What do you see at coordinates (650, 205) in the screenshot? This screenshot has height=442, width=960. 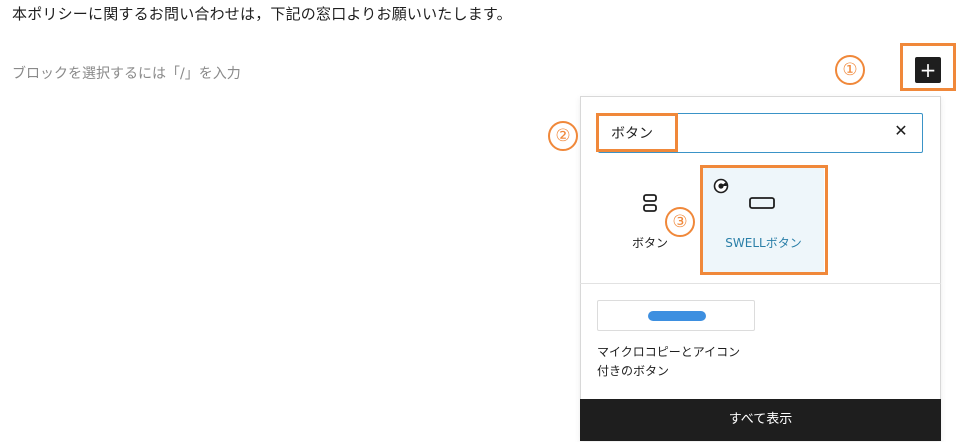 I see `buttons-icon` at bounding box center [650, 205].